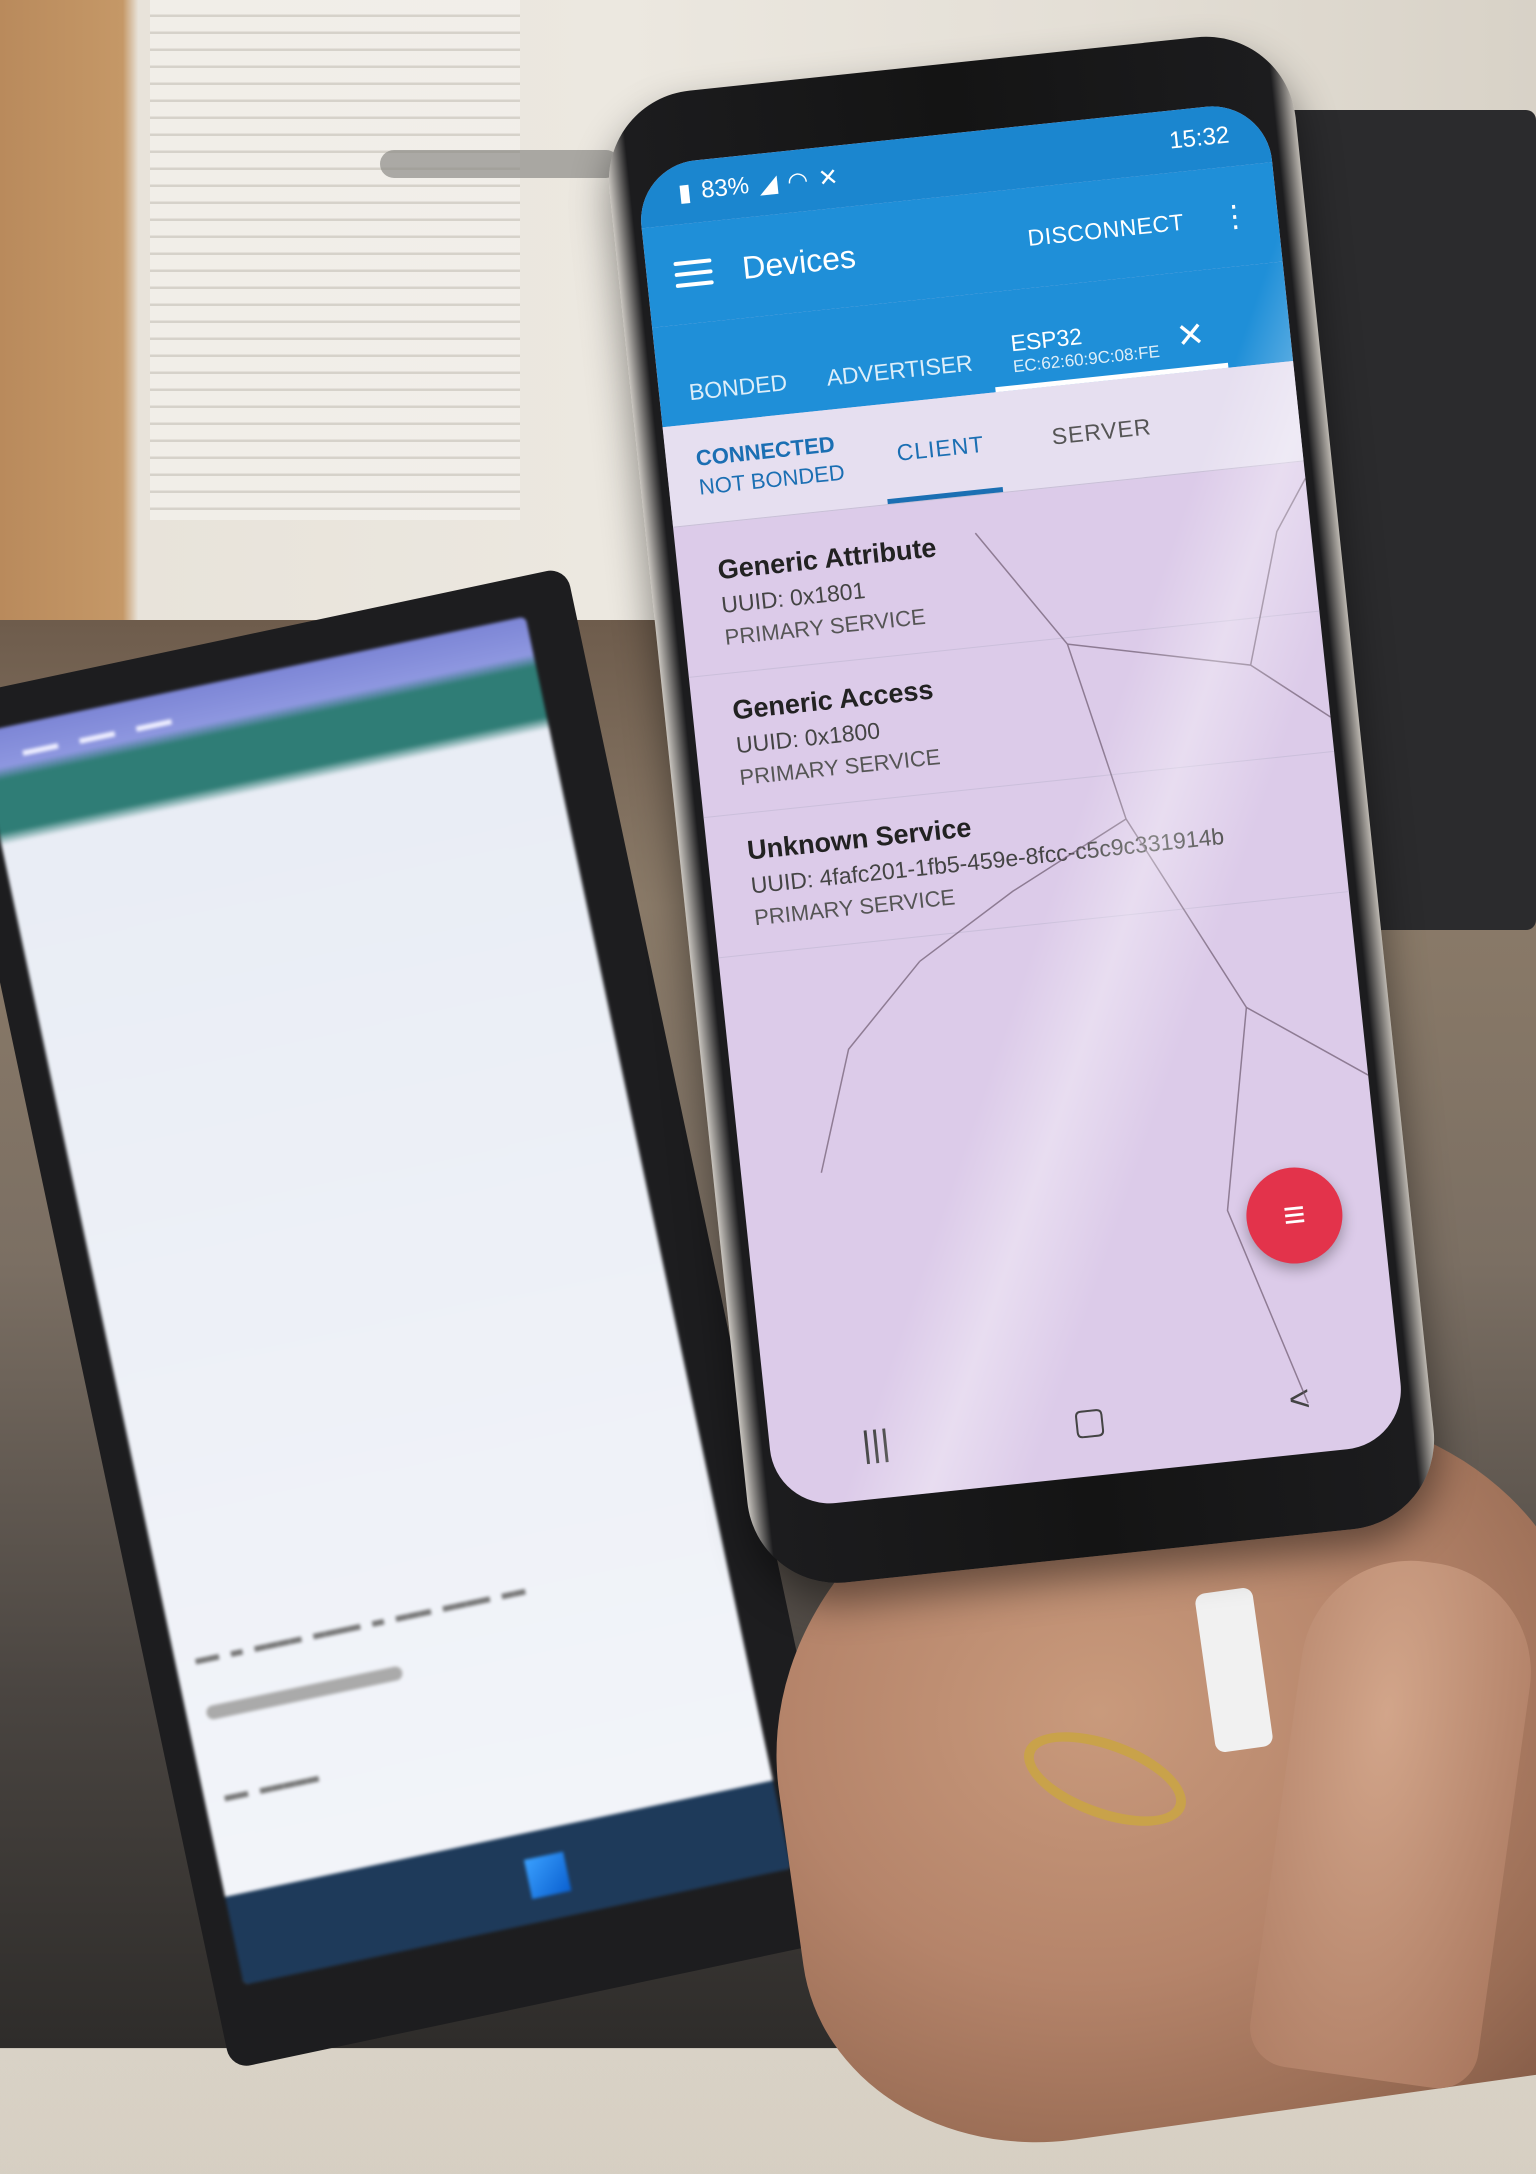  Describe the element at coordinates (360, 1625) in the screenshot. I see `laptop-text-line: ▬▬ ▬ ▬▬▬▬ ▬▬▬▬ ▬ ▬▬▬ ▬▬▬▬ ▬▬` at that location.